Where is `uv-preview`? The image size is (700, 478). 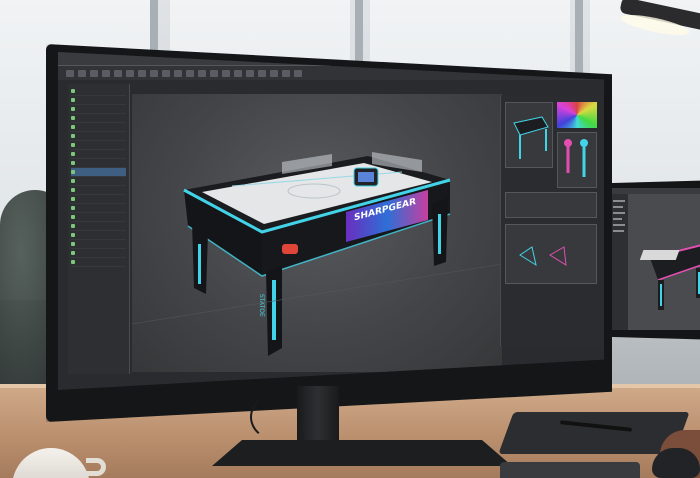 uv-preview is located at coordinates (551, 254).